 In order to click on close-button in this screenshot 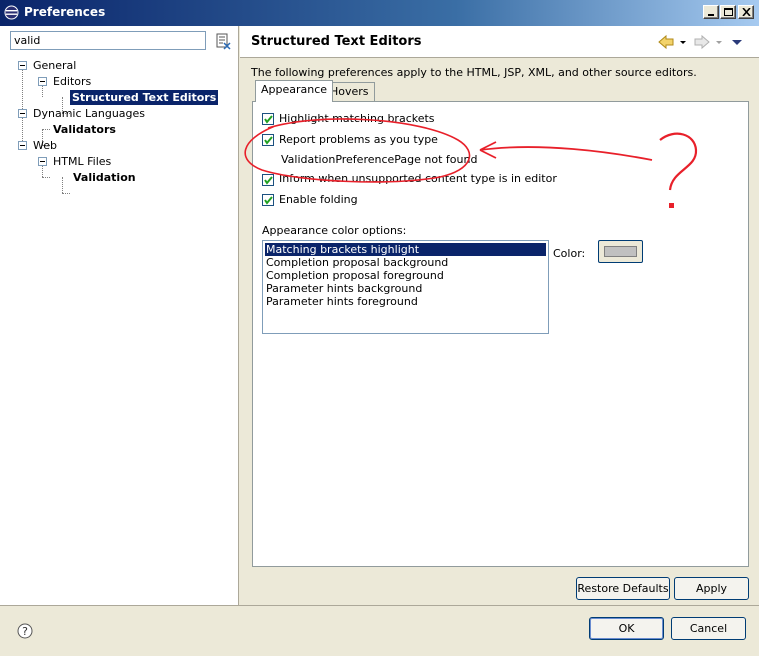, I will do `click(746, 12)`.